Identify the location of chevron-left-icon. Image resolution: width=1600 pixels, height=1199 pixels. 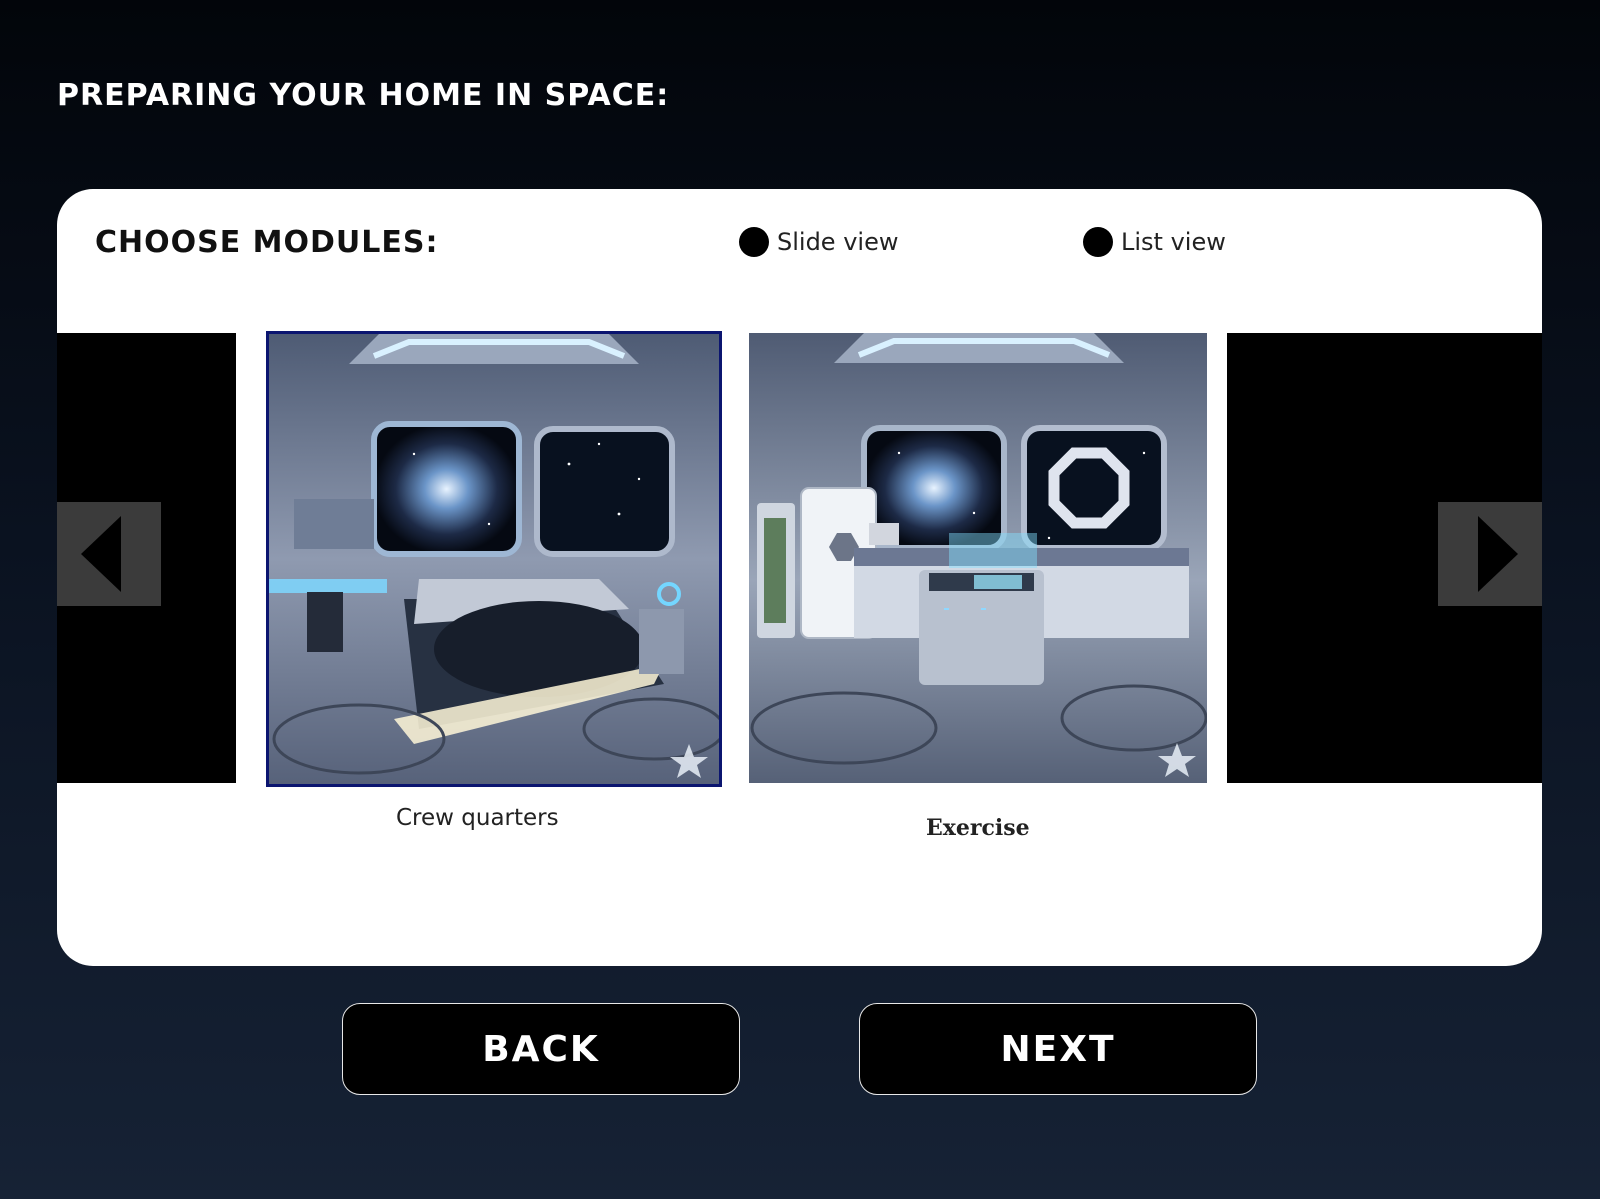
(101, 554).